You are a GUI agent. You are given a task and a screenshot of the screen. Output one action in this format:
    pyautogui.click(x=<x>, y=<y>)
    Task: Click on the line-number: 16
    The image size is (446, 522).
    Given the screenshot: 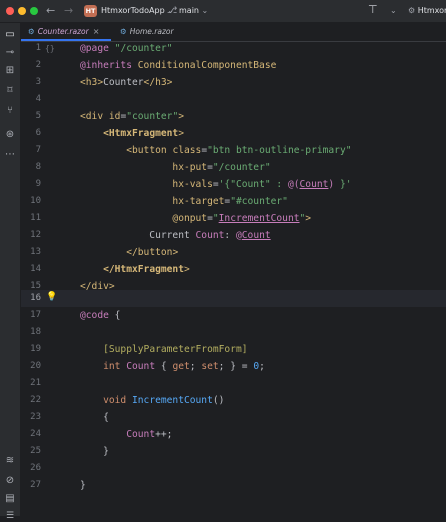 What is the action you would take?
    pyautogui.click(x=35, y=298)
    